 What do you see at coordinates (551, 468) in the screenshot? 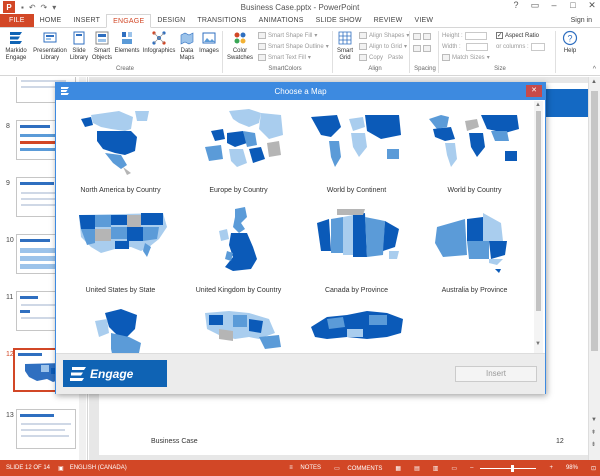
I see `zoom-in-icon: +` at bounding box center [551, 468].